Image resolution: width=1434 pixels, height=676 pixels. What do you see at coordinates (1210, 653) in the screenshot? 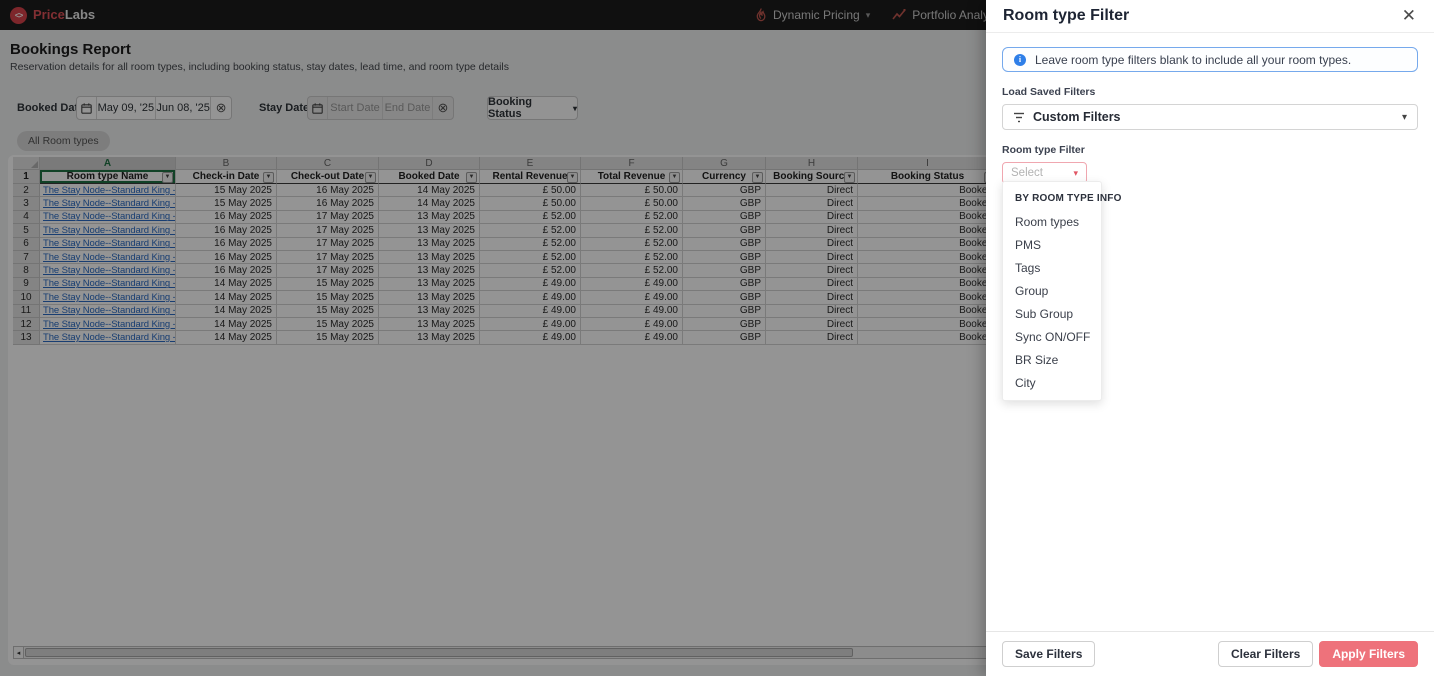
I see `panel-footer: Save Filters Clear Filters Apply Filters` at bounding box center [1210, 653].